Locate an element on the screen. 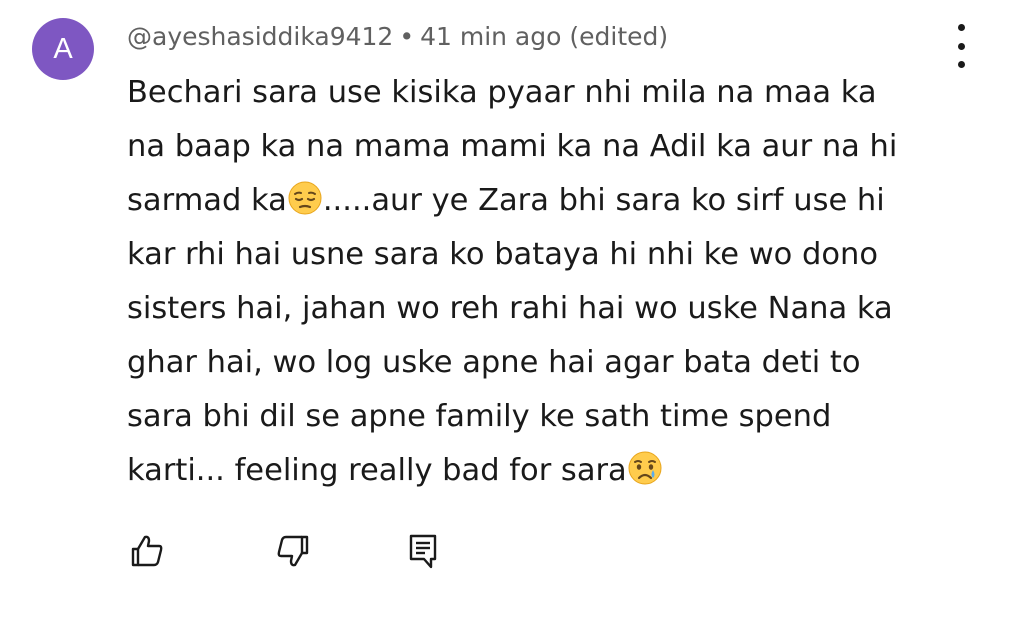 The image size is (1024, 643). more-vertical-icon is located at coordinates (961, 46).